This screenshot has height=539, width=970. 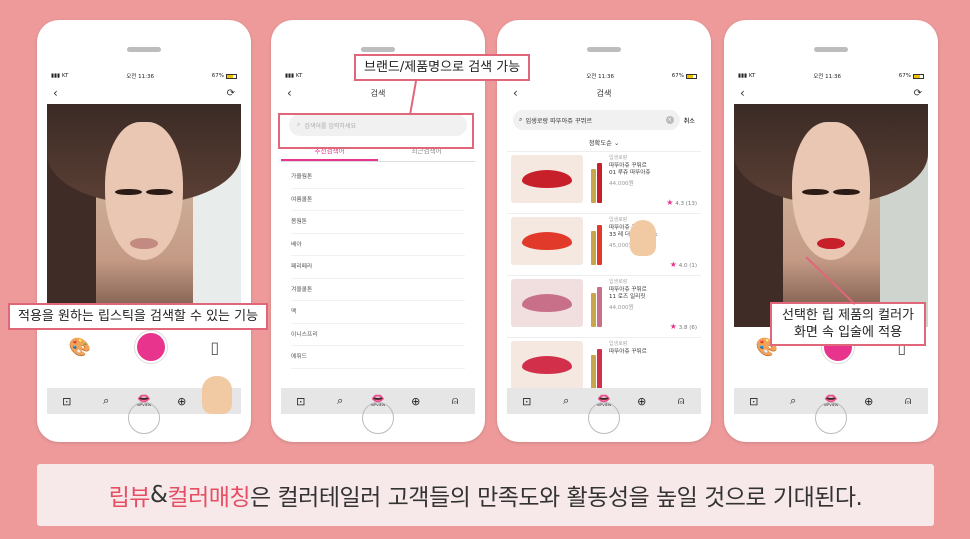 What do you see at coordinates (604, 93) in the screenshot?
I see `results-navbar: ‹ 검색` at bounding box center [604, 93].